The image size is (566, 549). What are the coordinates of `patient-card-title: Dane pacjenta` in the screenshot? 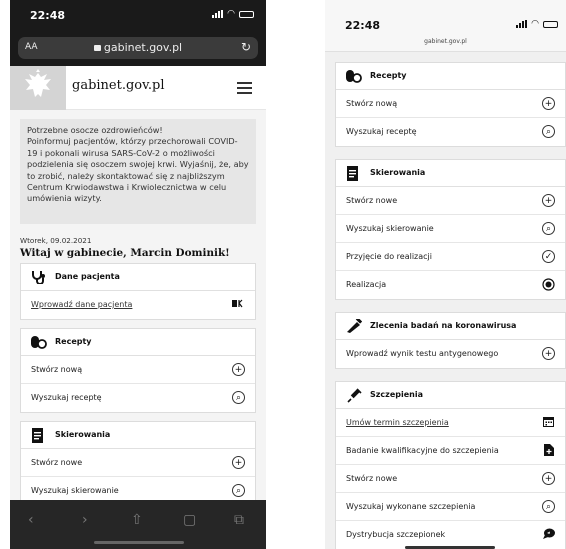 It's located at (87, 276).